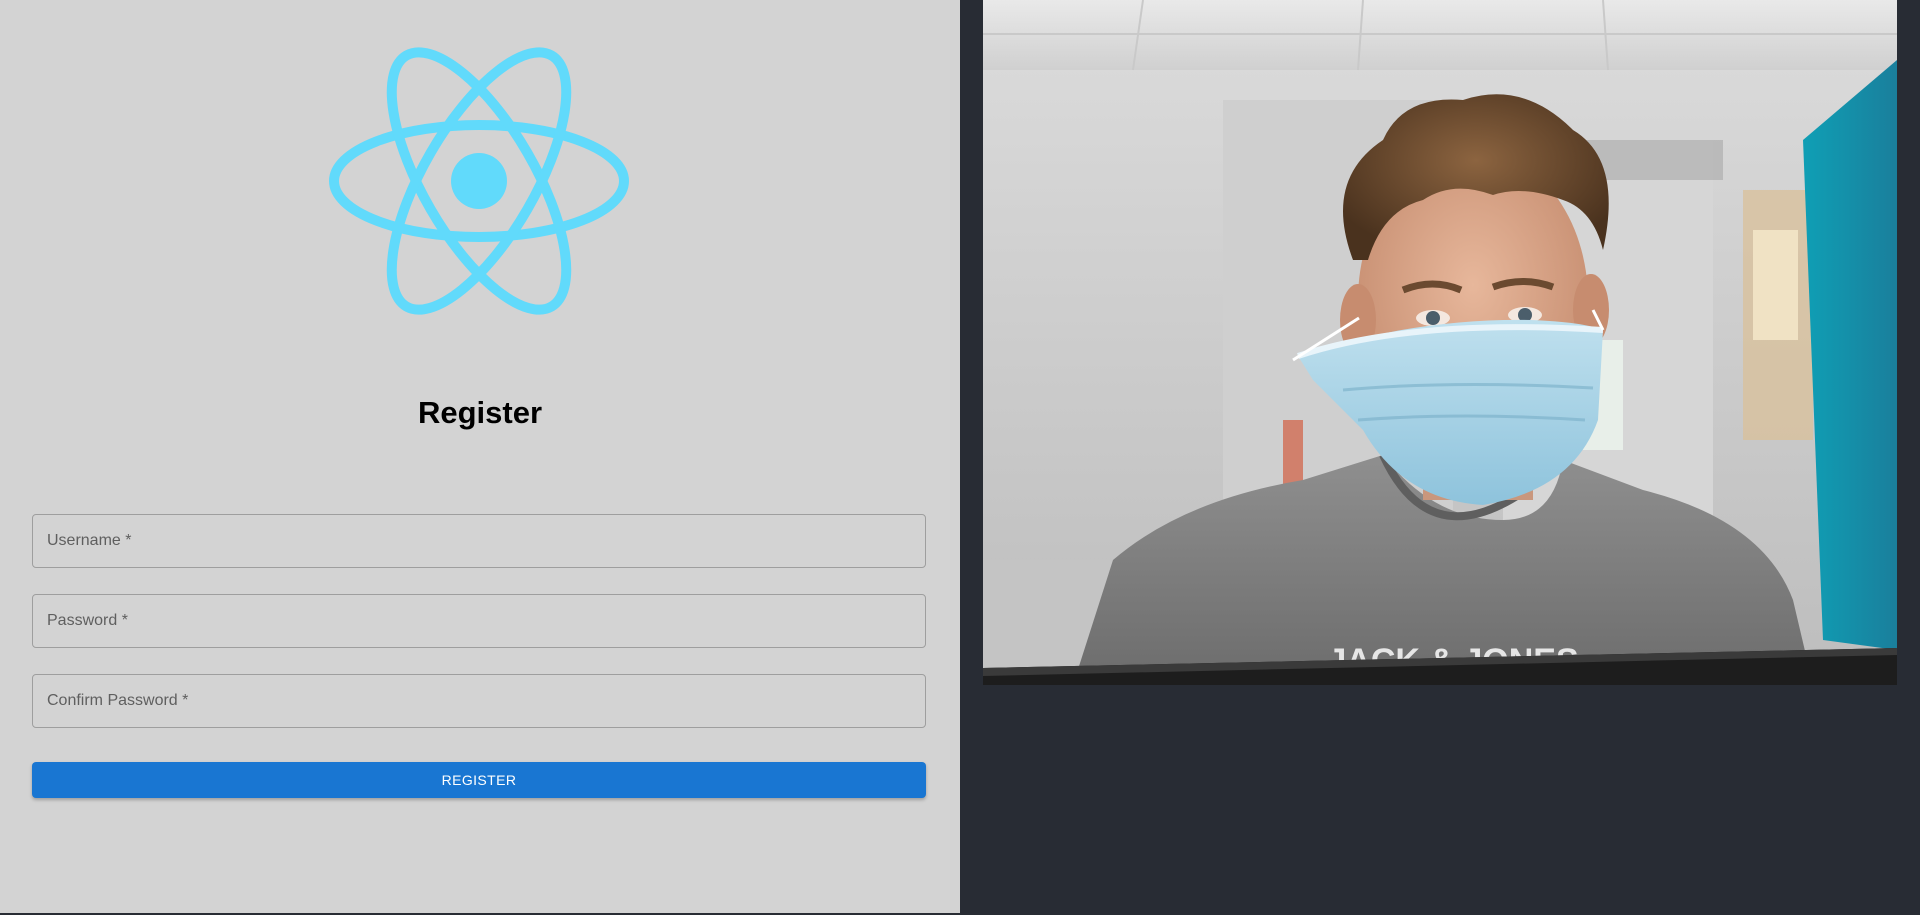 The width and height of the screenshot is (1920, 915). I want to click on react-atom-icon, so click(479, 181).